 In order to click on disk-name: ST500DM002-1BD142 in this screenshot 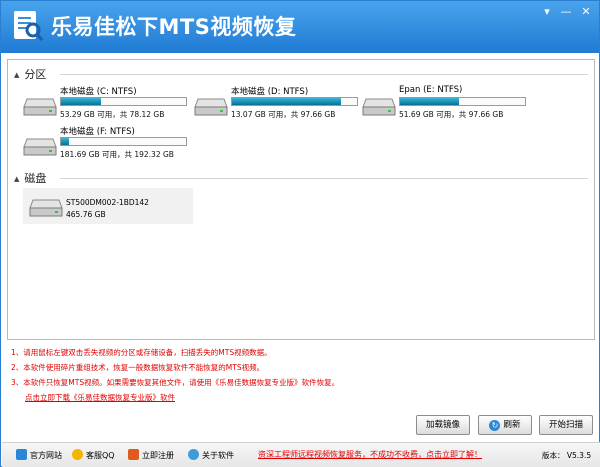, I will do `click(107, 202)`.